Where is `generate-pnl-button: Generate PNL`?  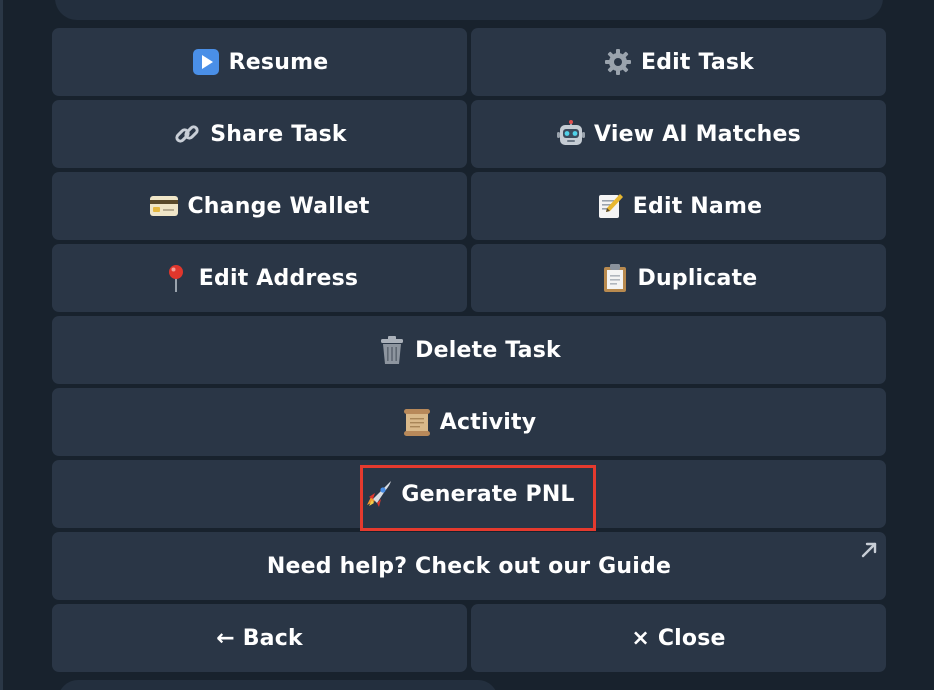
generate-pnl-button: Generate PNL is located at coordinates (469, 494).